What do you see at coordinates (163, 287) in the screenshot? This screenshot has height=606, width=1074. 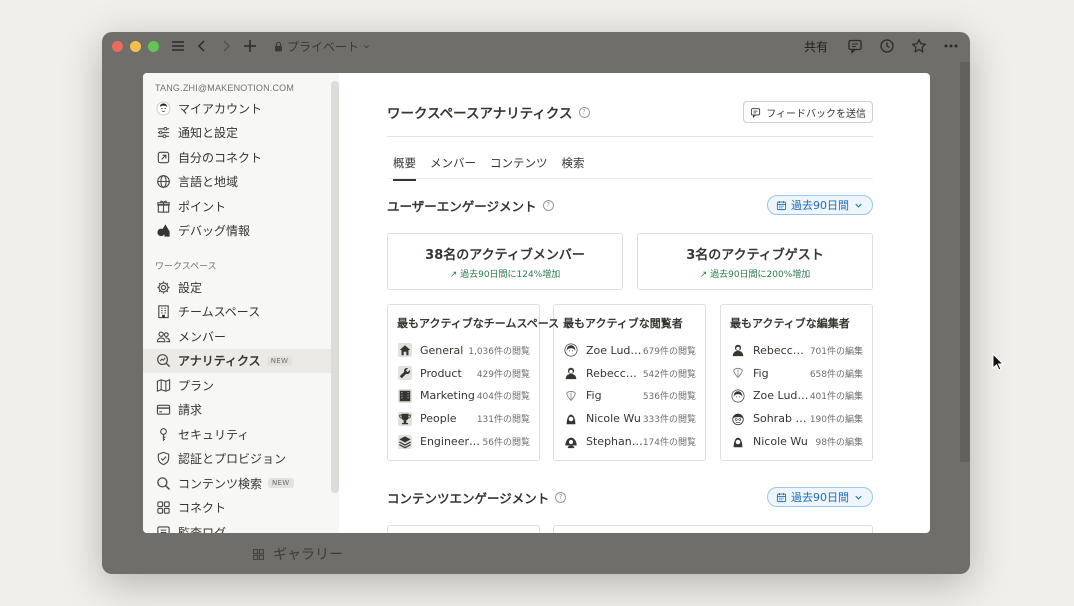 I see `gear-icon` at bounding box center [163, 287].